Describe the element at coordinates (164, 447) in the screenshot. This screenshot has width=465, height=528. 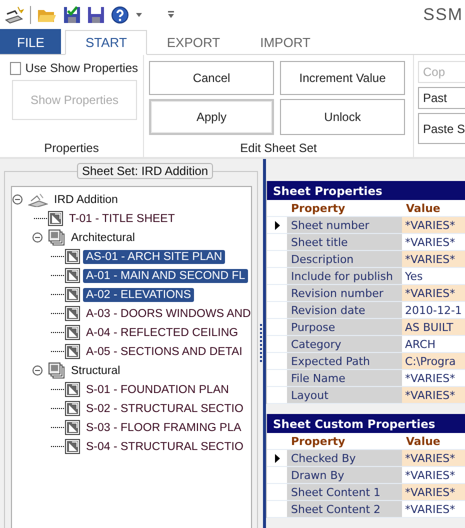
I see `tree-item: S-04 - STRUCTURAL SECTIO` at that location.